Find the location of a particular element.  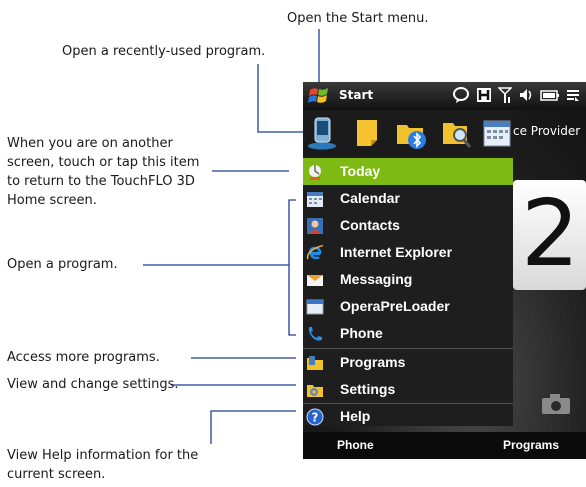

menu-item-today-label: Today is located at coordinates (360, 171).